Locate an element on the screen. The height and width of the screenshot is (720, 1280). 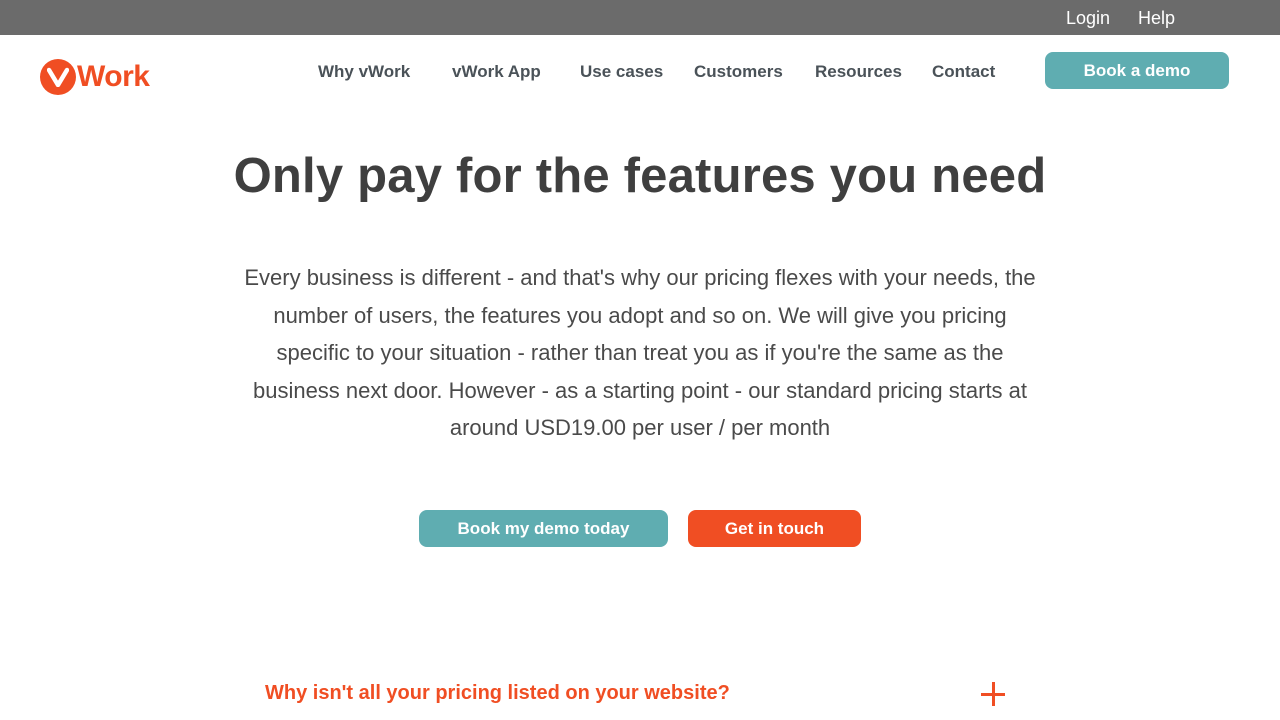
top-utility-bar: Login Help is located at coordinates (640, 17).